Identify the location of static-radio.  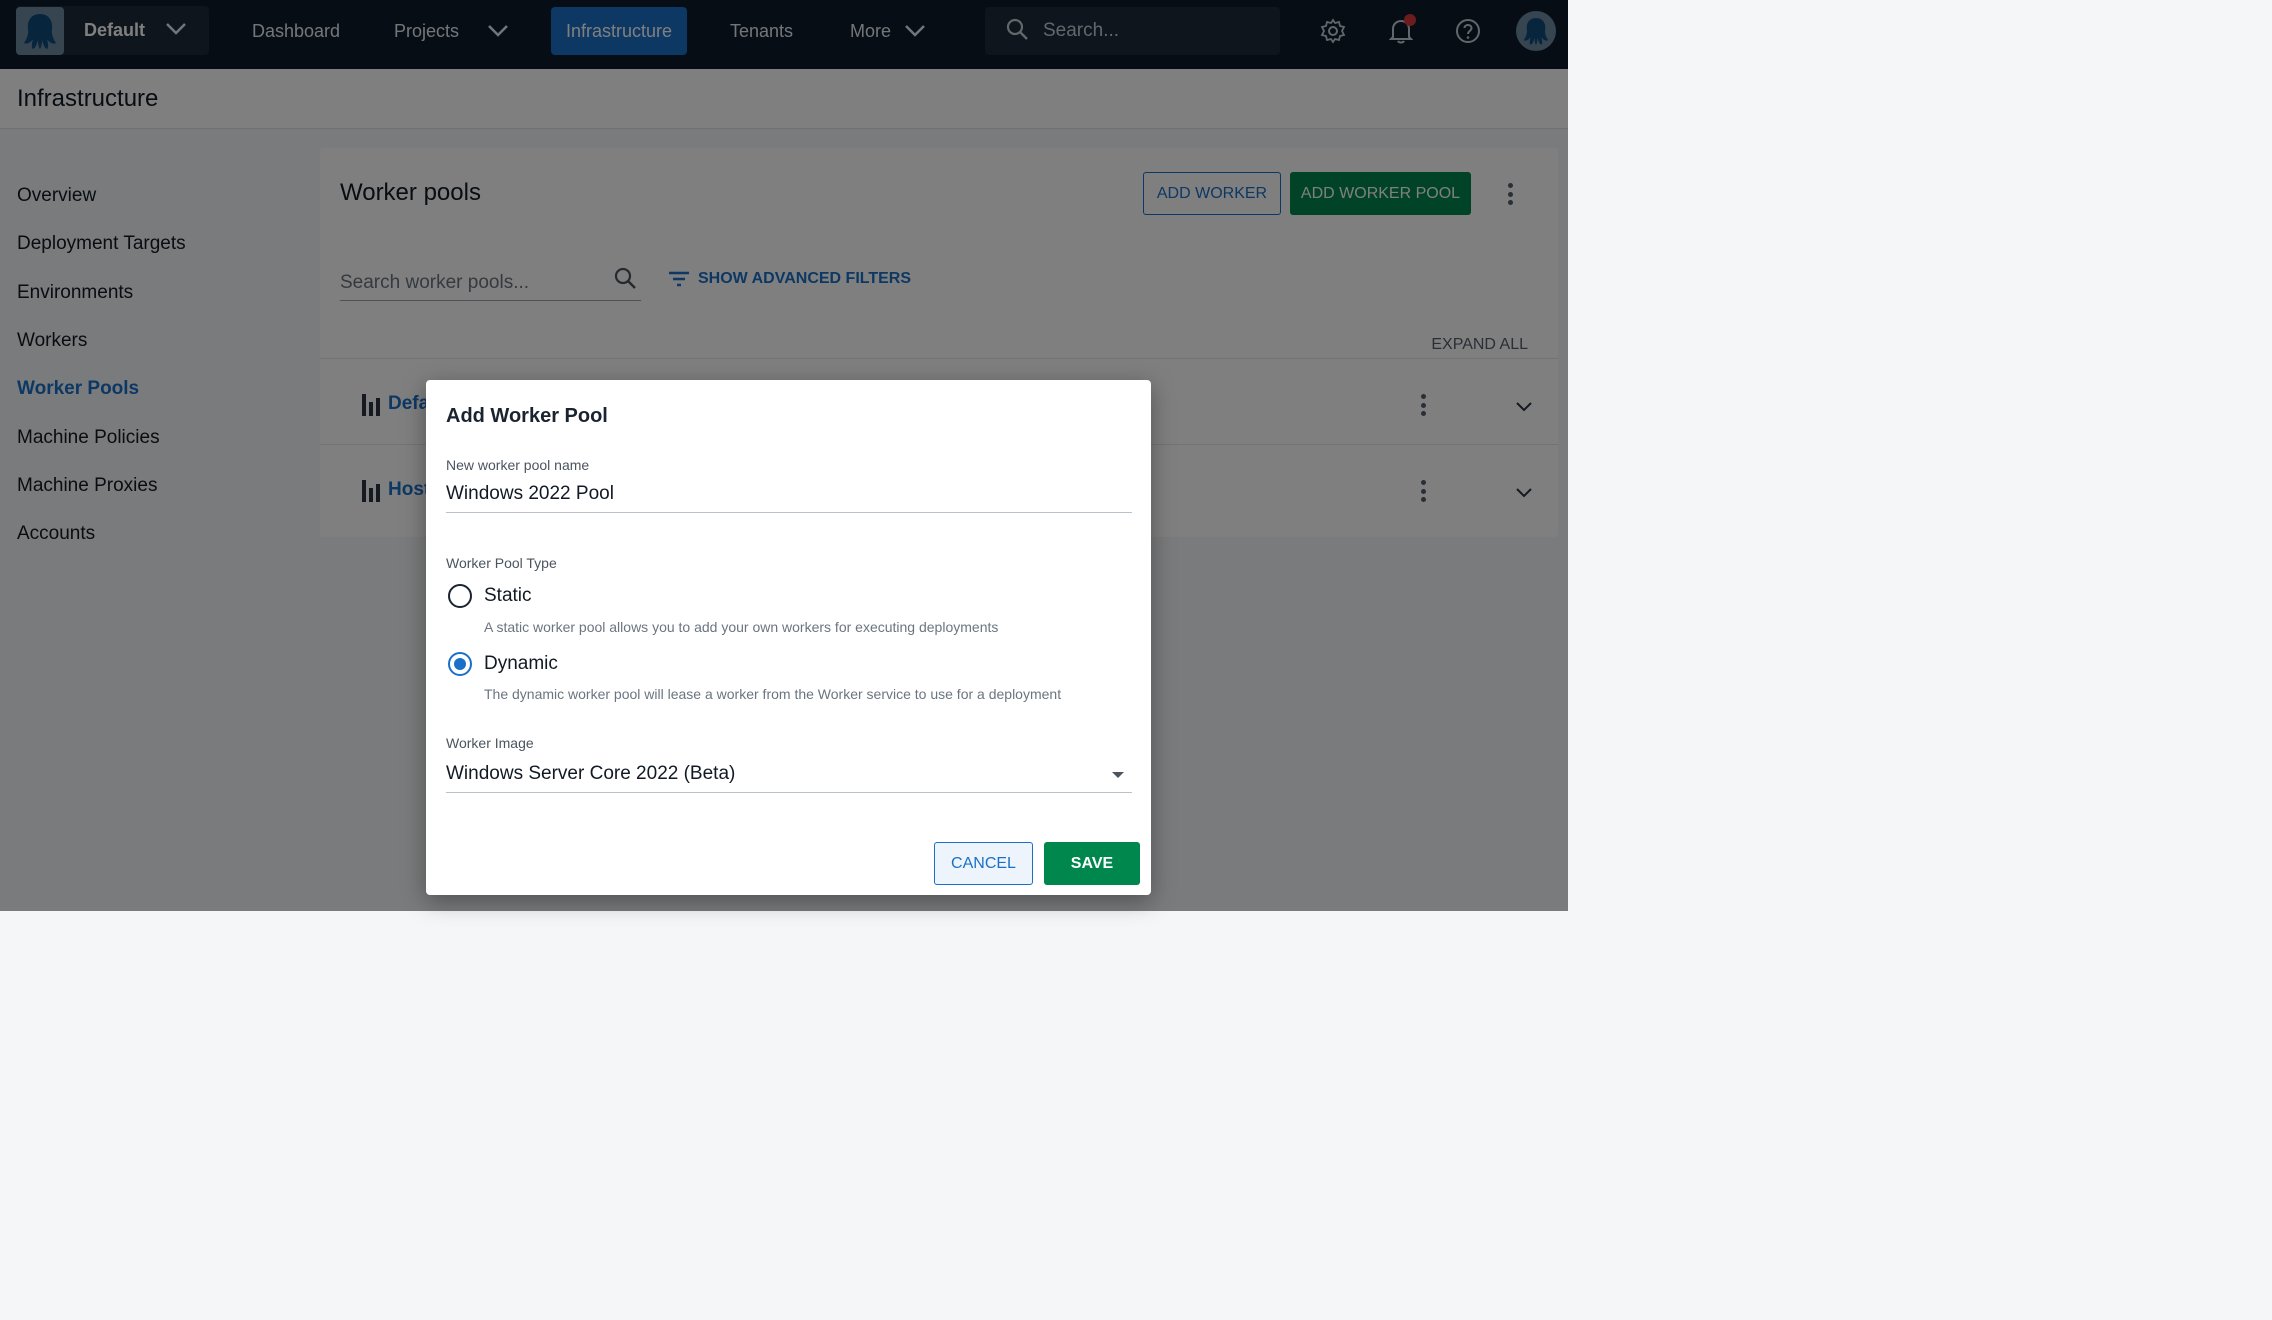
(460, 596).